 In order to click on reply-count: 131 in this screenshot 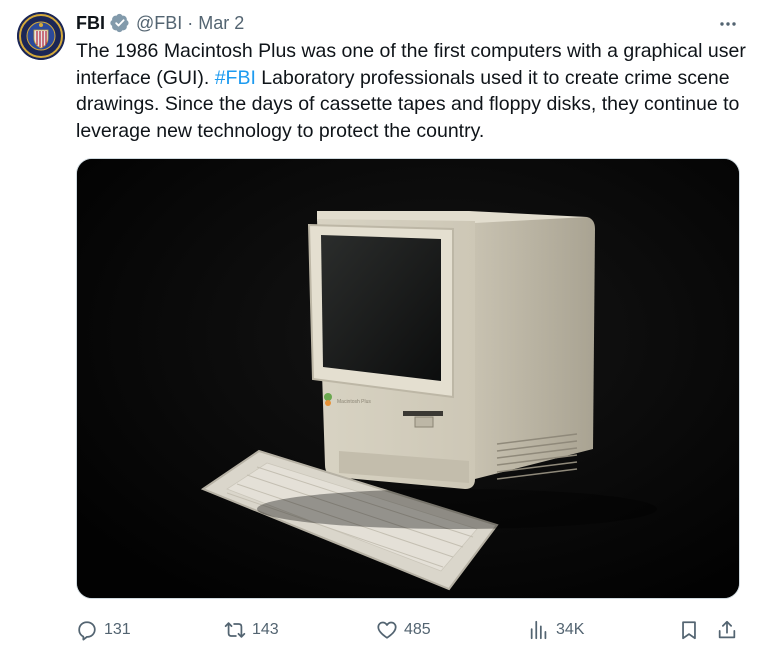, I will do `click(117, 629)`.